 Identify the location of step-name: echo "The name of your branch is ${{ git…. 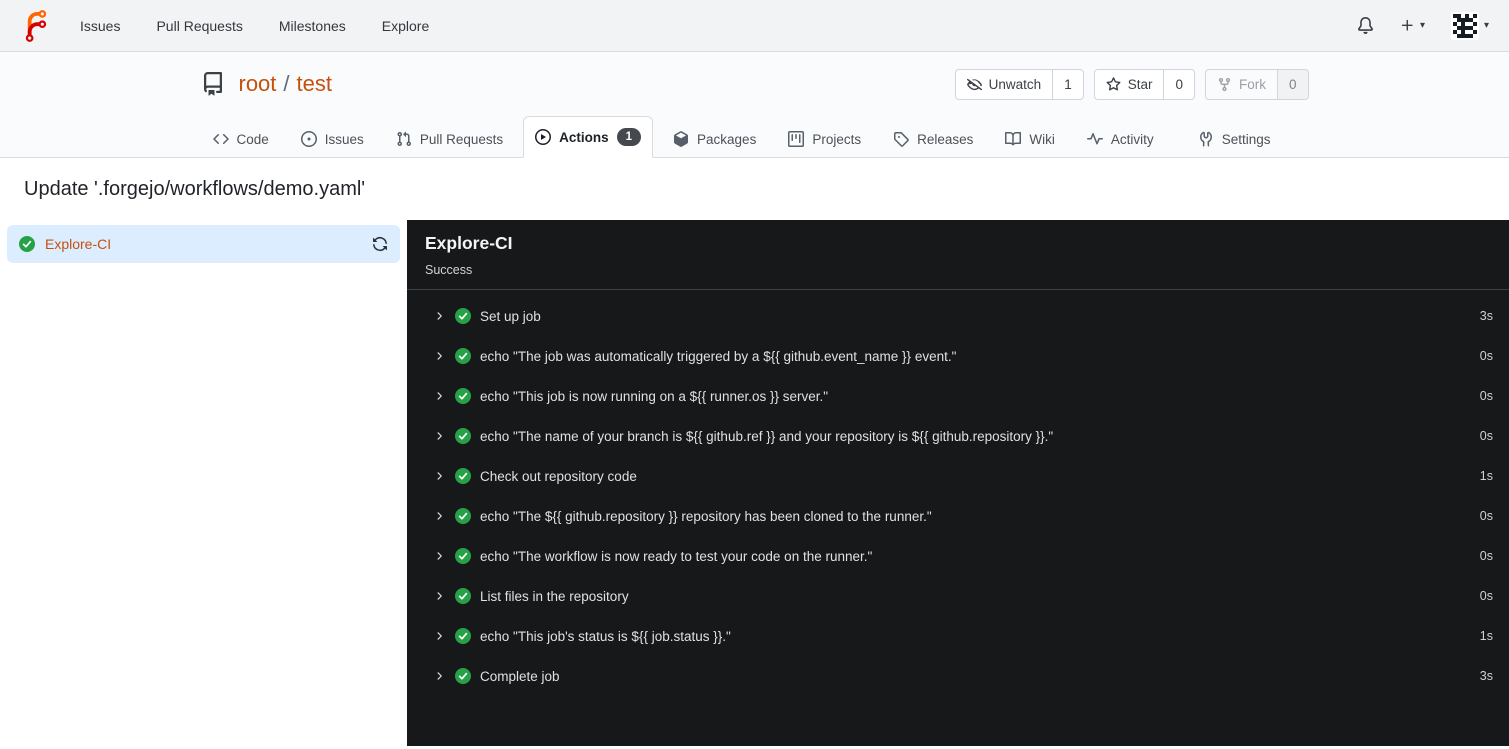
(767, 436).